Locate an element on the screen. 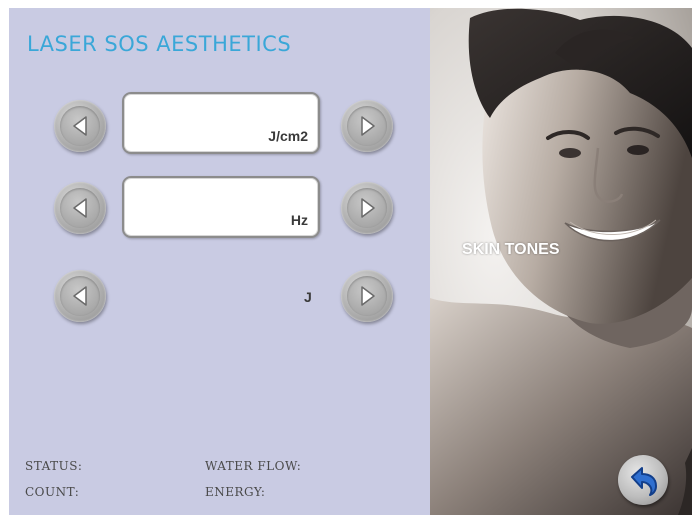 The height and width of the screenshot is (515, 692). energy-decrease-button is located at coordinates (80, 296).